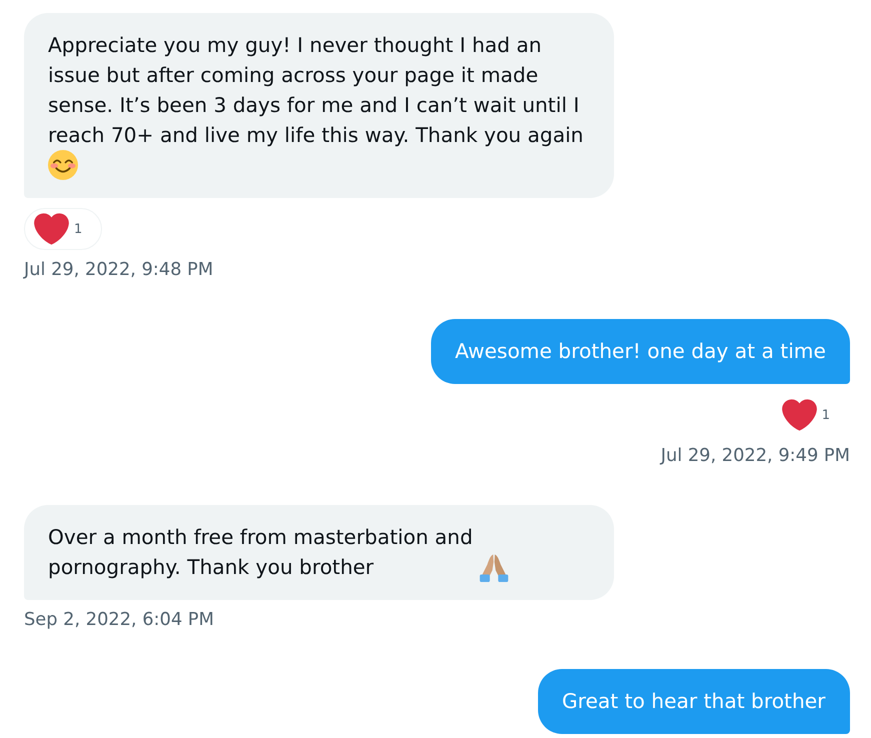 This screenshot has height=738, width=871. Describe the element at coordinates (694, 701) in the screenshot. I see `message-text: Great to hear that brother` at that location.